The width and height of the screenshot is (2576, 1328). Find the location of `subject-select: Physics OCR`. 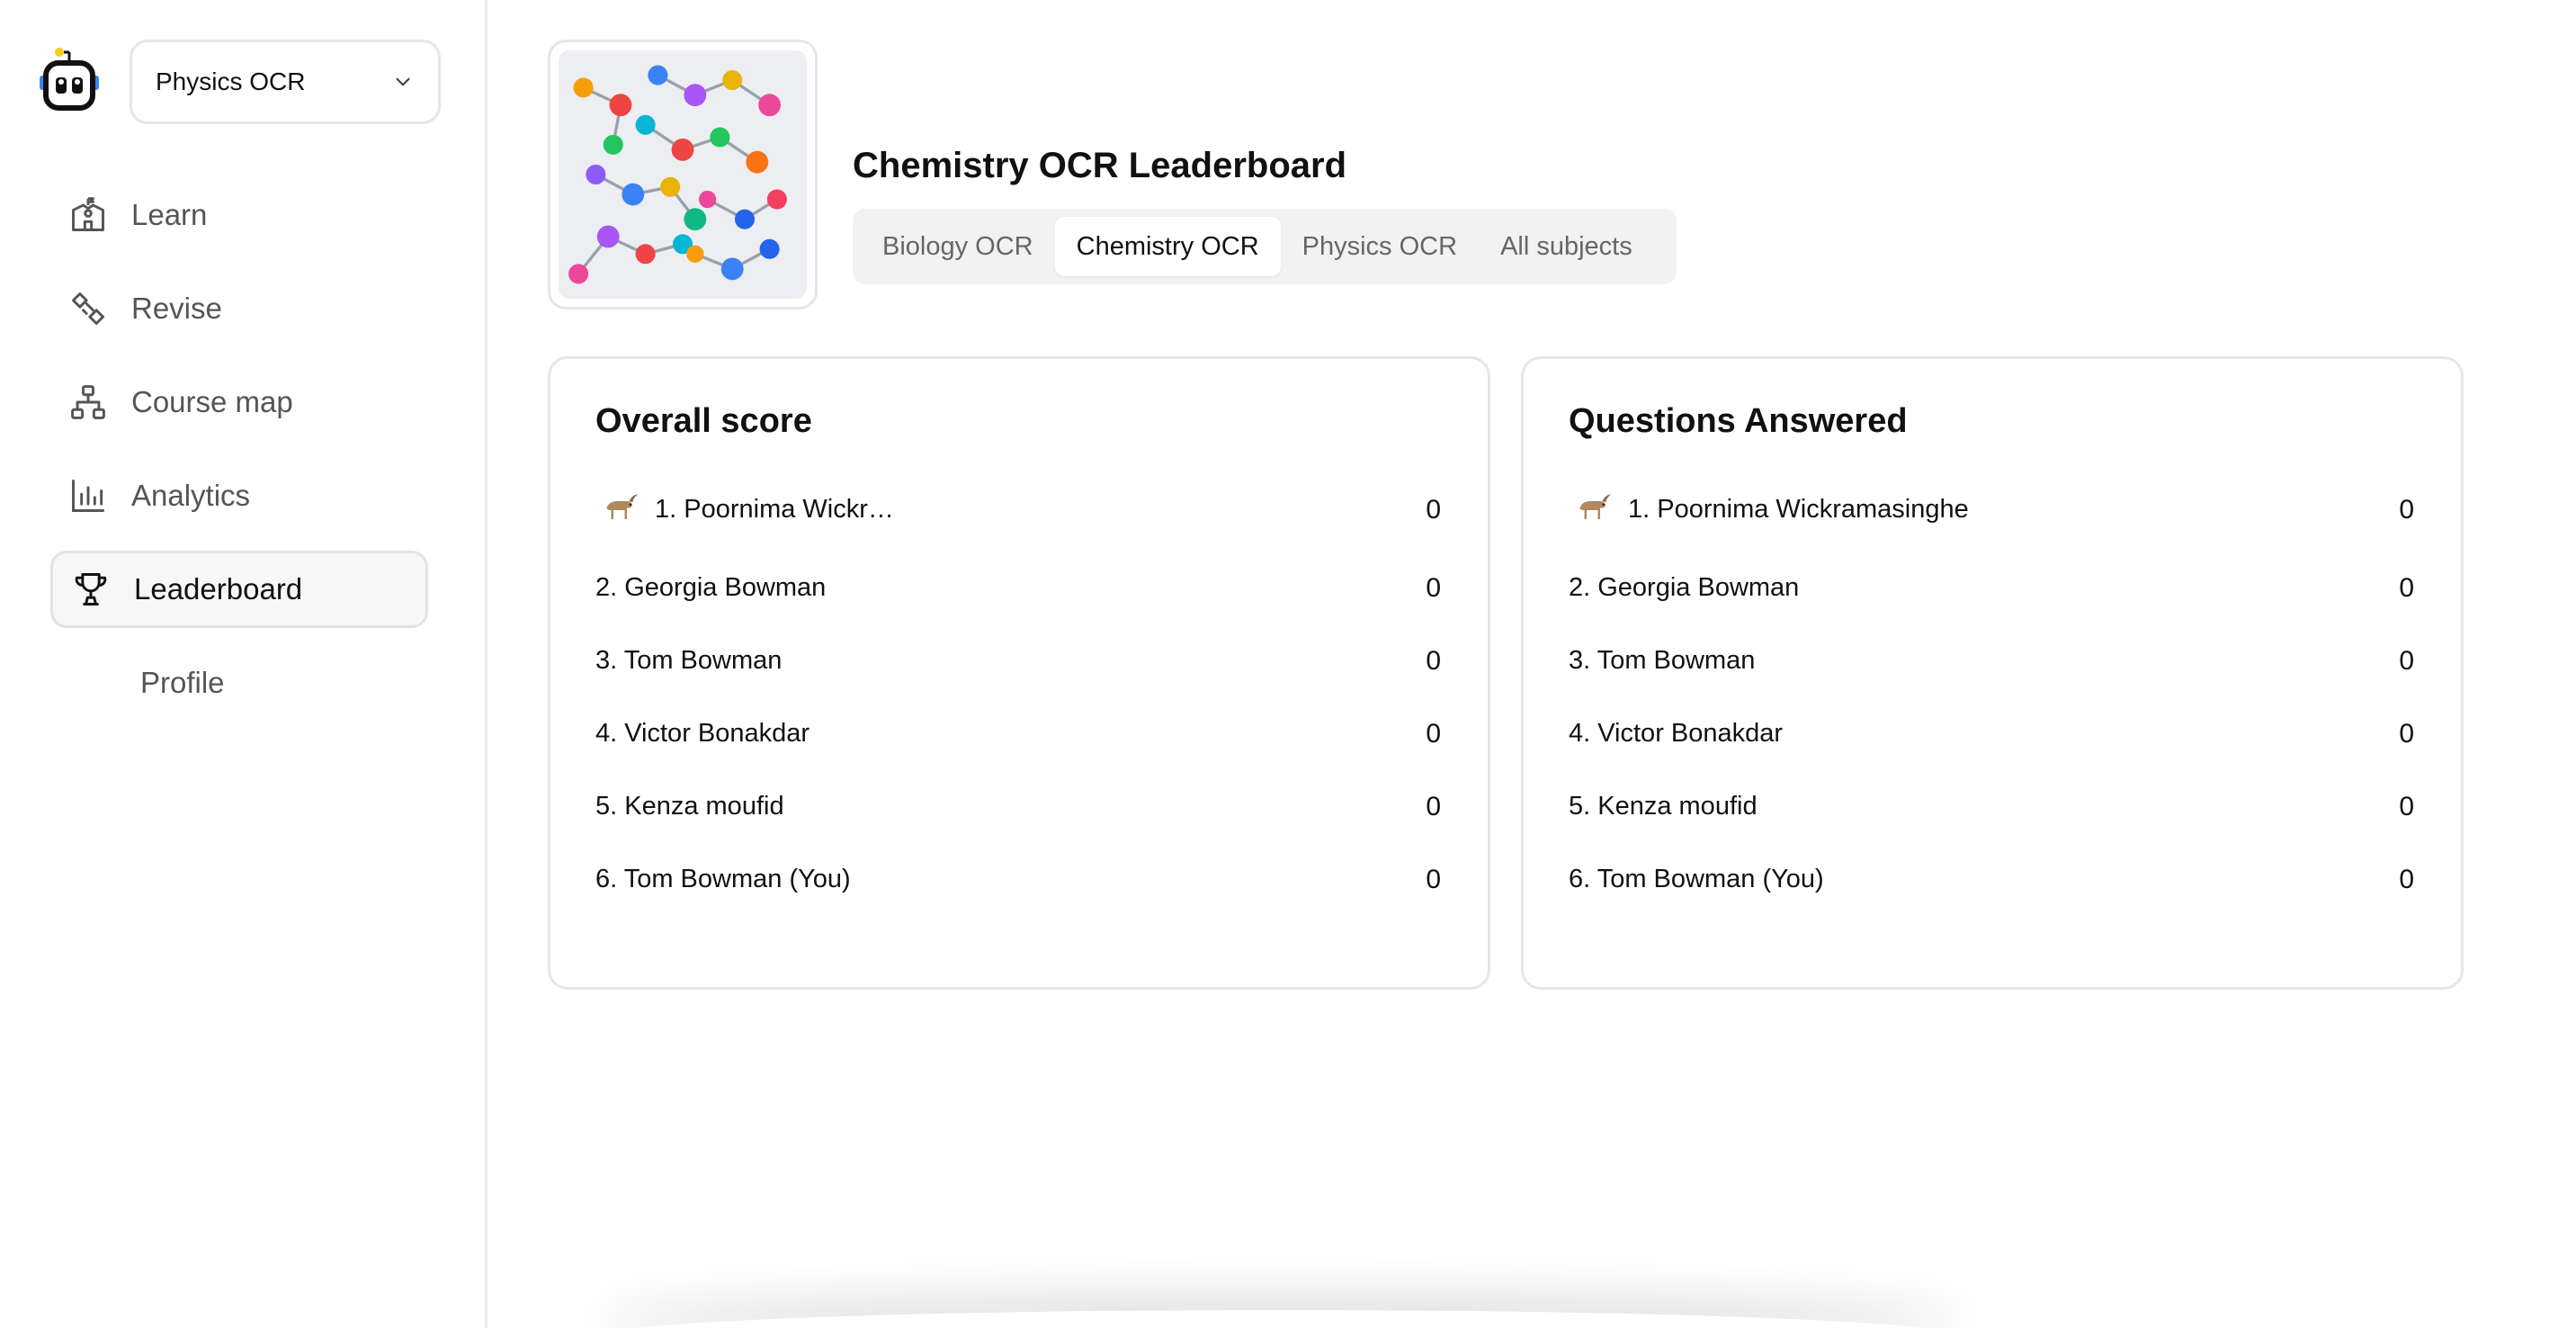

subject-select: Physics OCR is located at coordinates (285, 82).